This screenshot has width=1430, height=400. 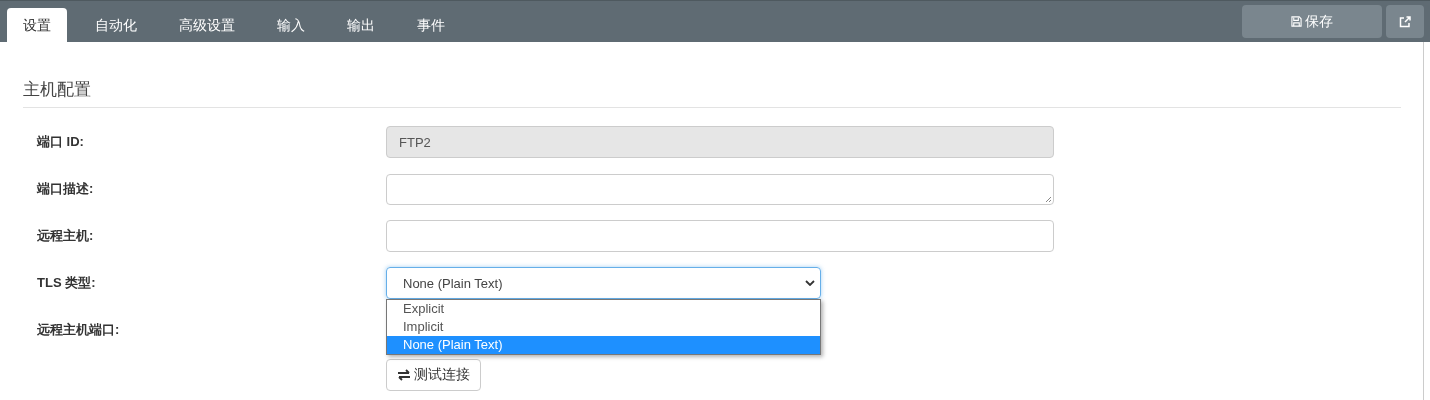 What do you see at coordinates (361, 25) in the screenshot?
I see `tab: 输出` at bounding box center [361, 25].